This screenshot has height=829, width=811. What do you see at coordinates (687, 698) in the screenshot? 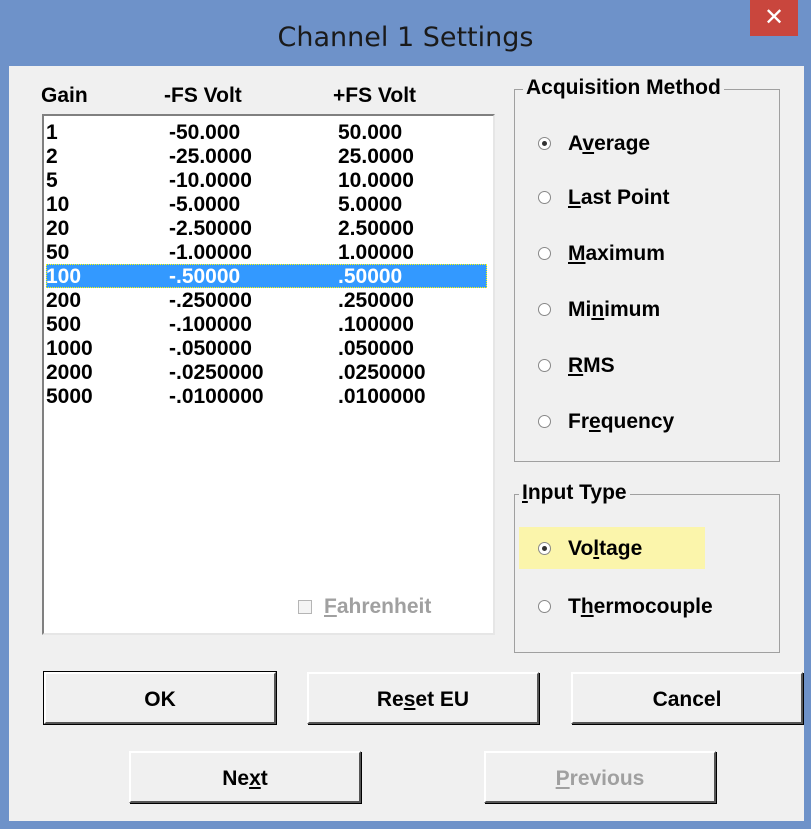
I see `cancel-button: Cancel` at bounding box center [687, 698].